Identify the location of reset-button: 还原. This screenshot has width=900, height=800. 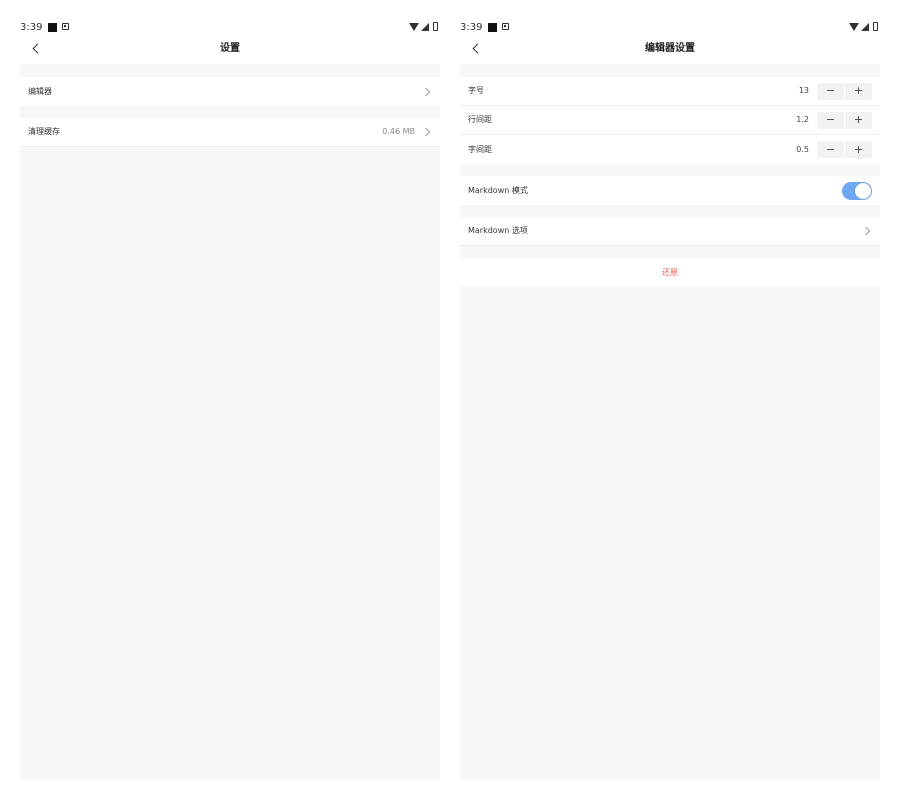
(670, 273).